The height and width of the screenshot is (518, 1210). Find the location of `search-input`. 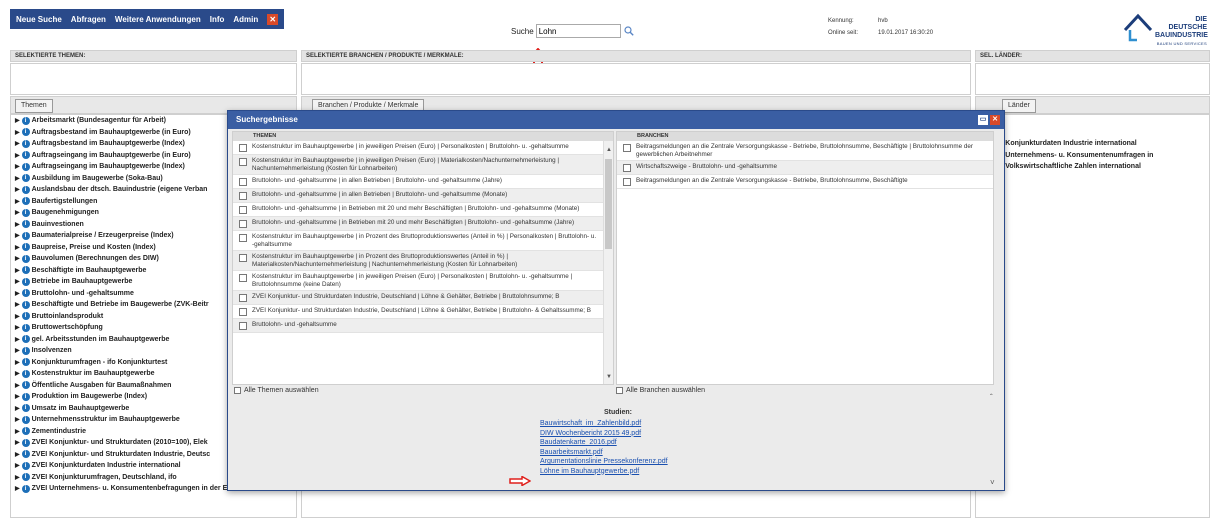

search-input is located at coordinates (578, 31).